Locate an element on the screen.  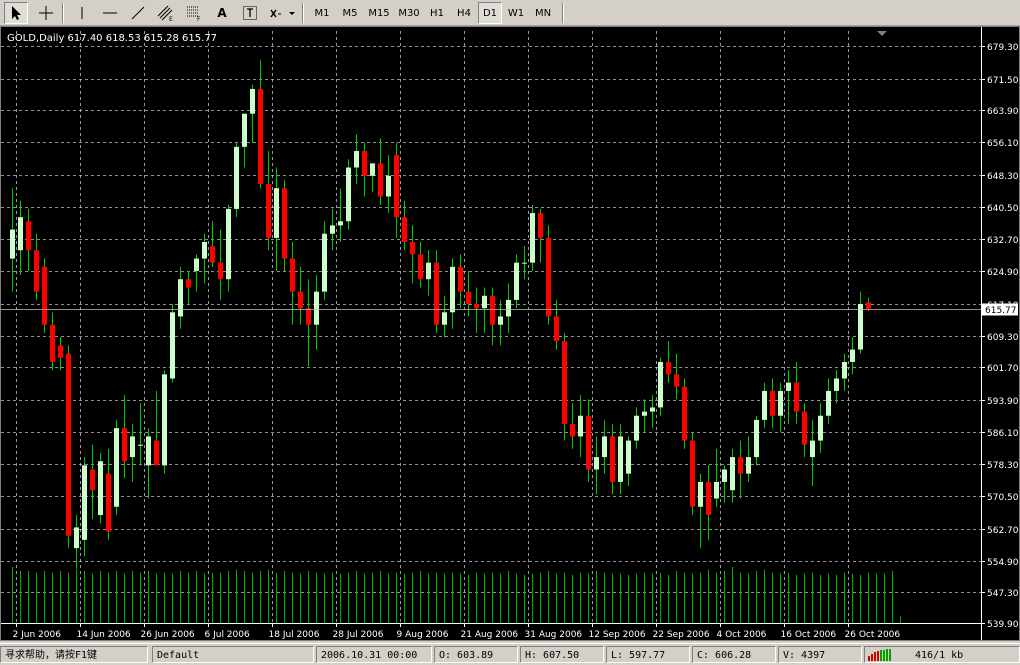
x-tick-label: 12 Sep 2006 is located at coordinates (617, 635).